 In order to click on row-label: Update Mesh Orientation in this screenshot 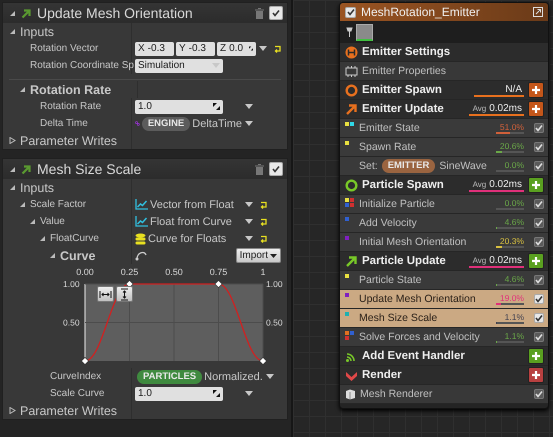, I will do `click(417, 299)`.